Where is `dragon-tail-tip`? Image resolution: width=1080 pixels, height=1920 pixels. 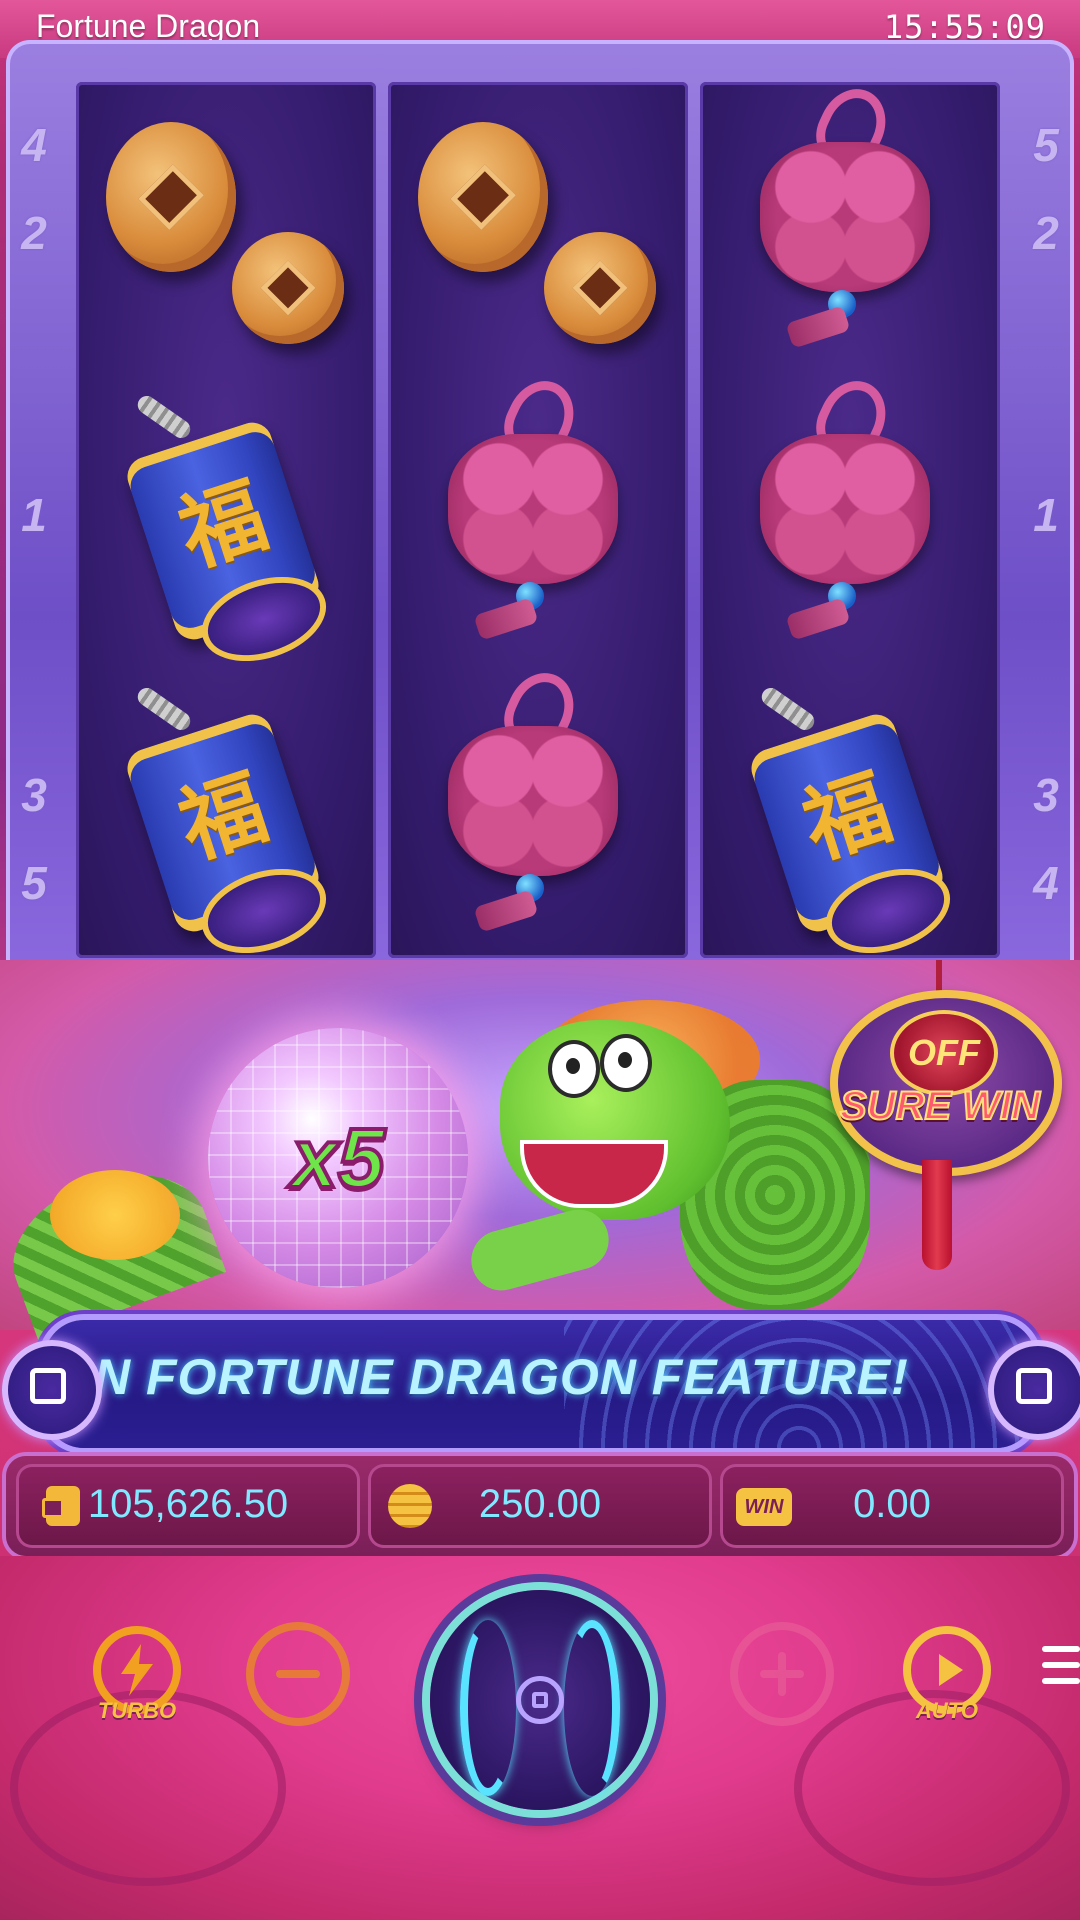
dragon-tail-tip is located at coordinates (115, 1215).